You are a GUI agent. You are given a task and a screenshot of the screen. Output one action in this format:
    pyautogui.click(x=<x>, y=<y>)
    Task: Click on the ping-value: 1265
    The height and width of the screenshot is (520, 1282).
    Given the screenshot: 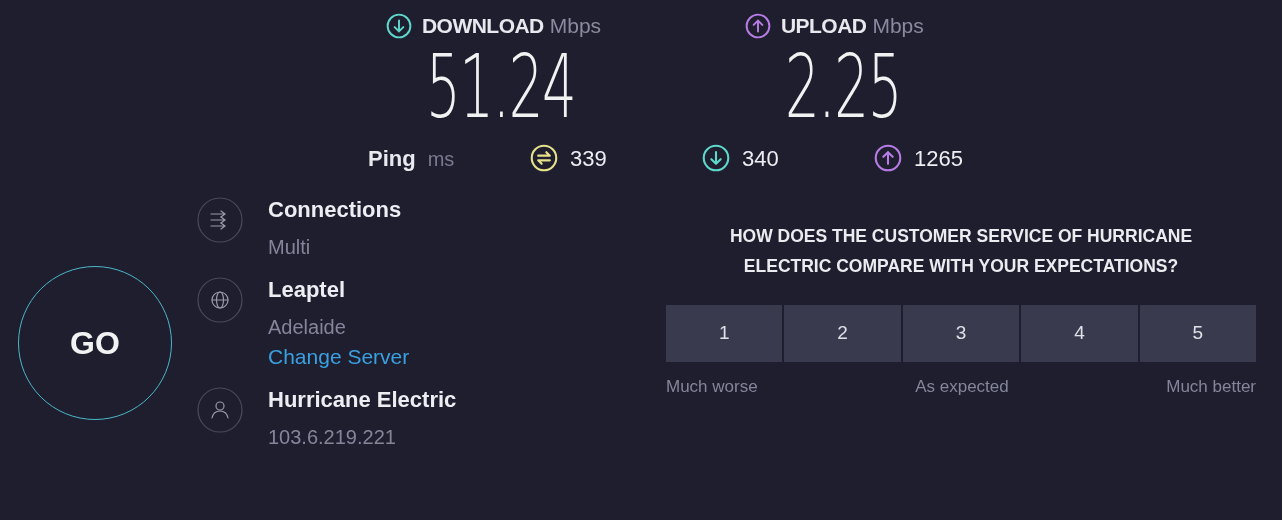 What is the action you would take?
    pyautogui.click(x=938, y=158)
    